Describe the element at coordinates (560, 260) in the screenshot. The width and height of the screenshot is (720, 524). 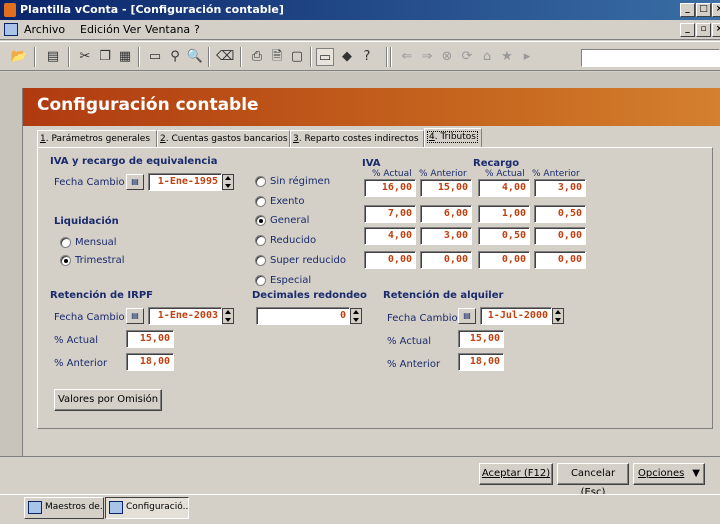
I see `recargo-anterior-especial: 0,00` at that location.